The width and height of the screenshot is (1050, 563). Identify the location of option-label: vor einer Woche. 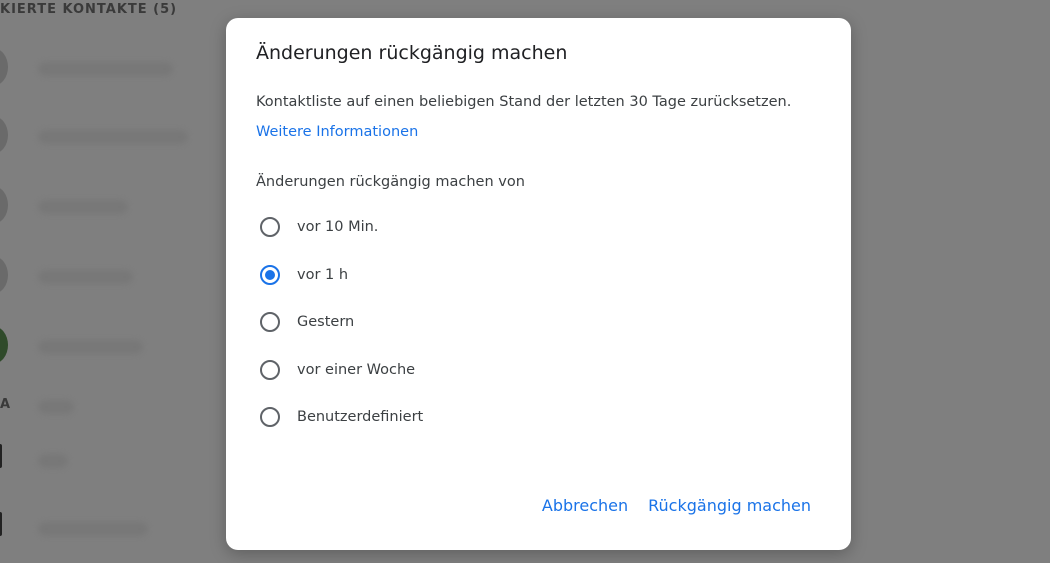
(356, 370).